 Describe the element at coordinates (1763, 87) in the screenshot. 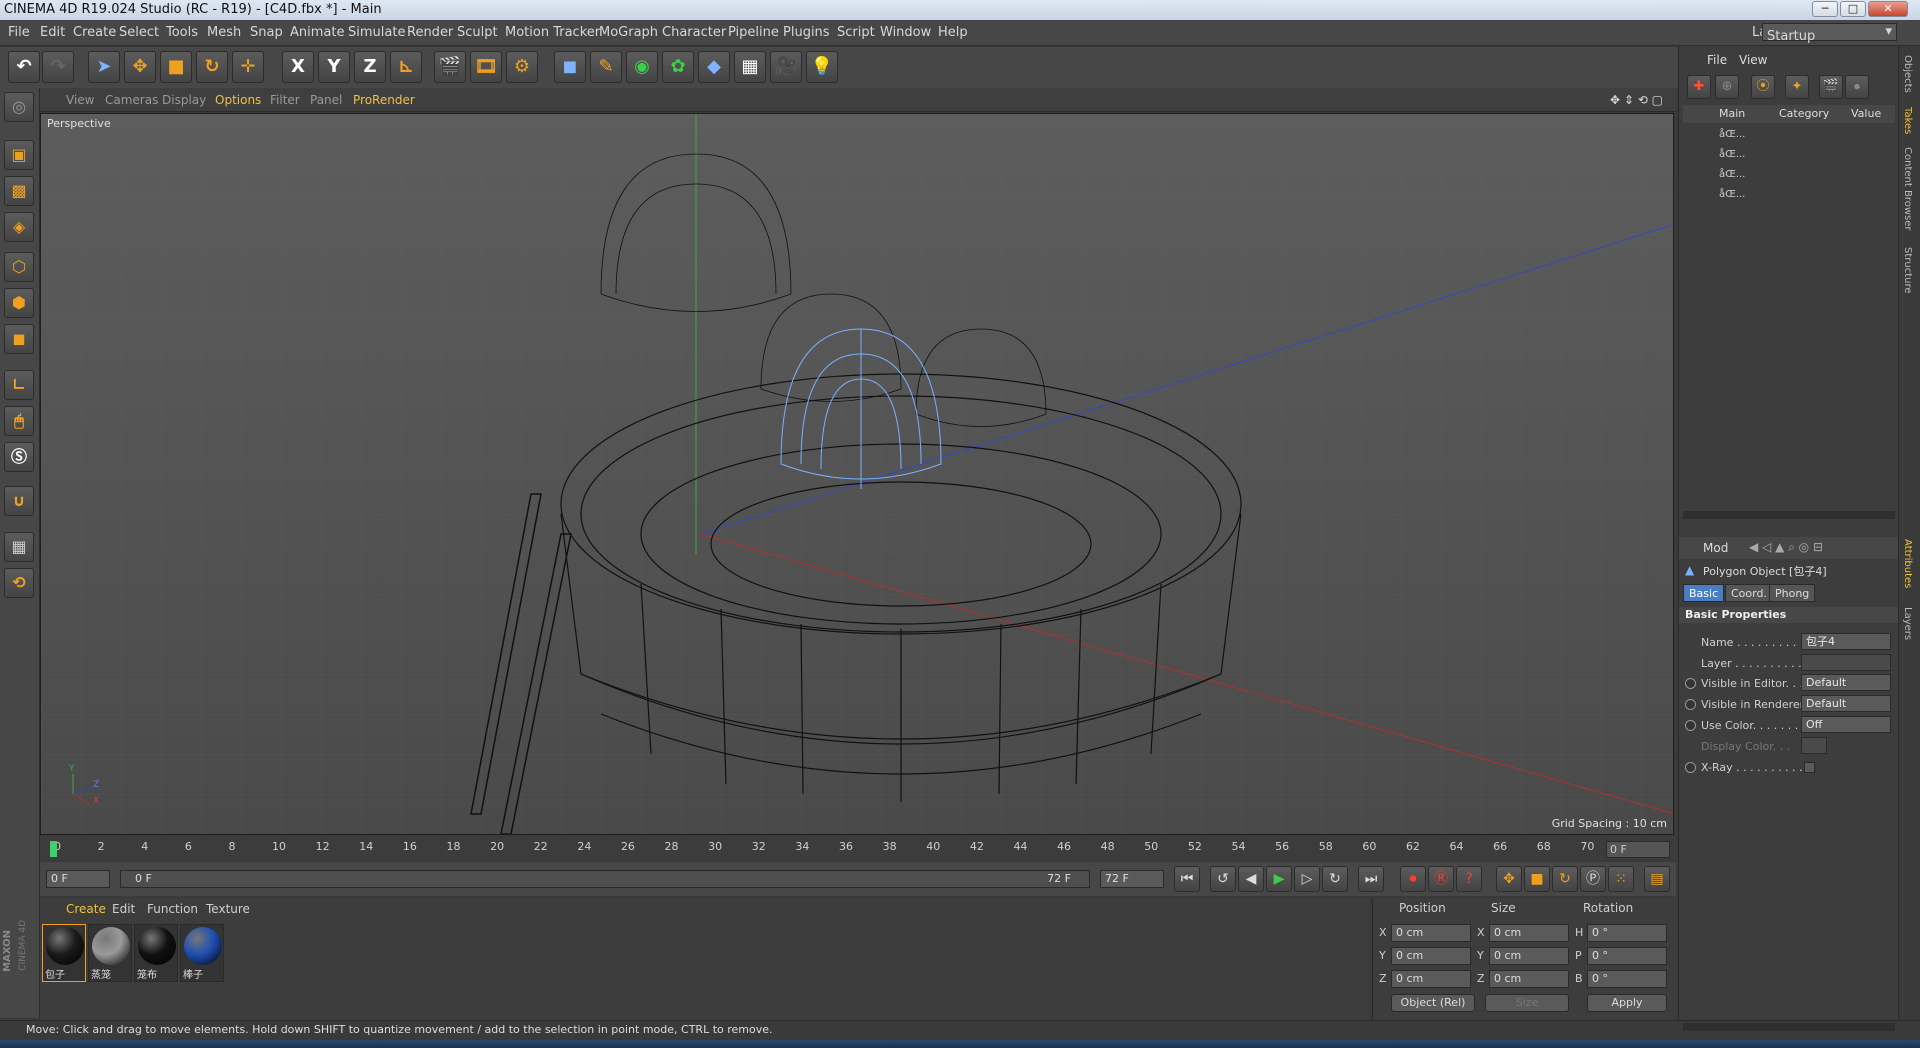

I see `auto-take-icon: ⦿` at that location.